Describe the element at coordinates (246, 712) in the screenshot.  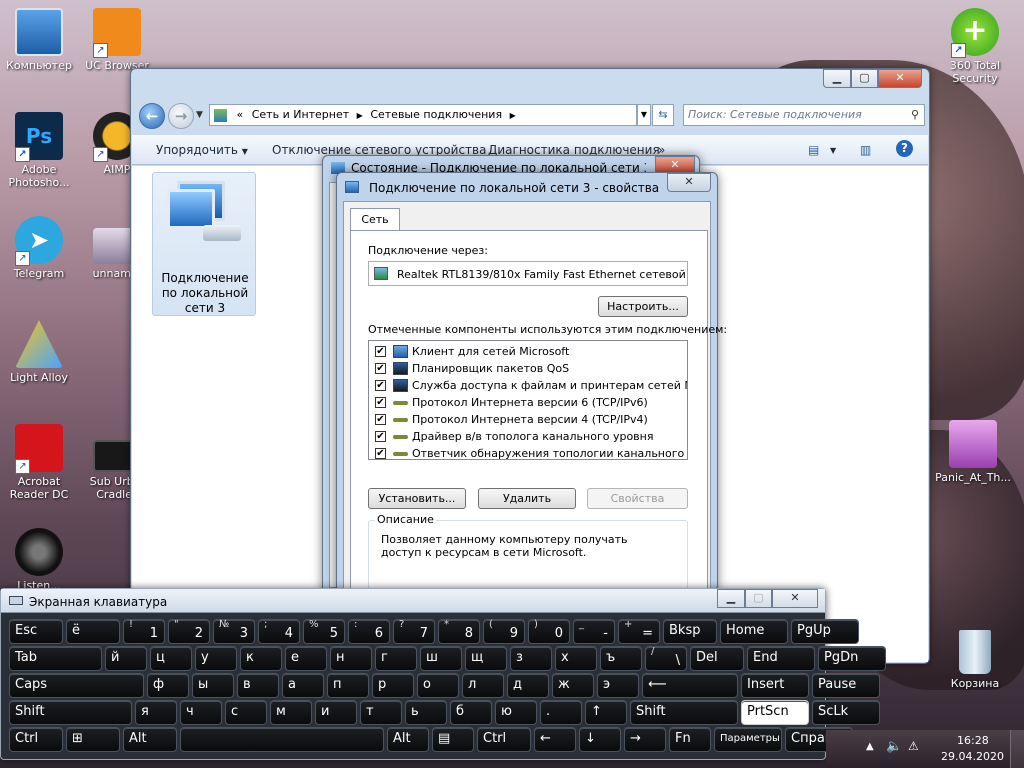
I see `keyboard-key: с` at that location.